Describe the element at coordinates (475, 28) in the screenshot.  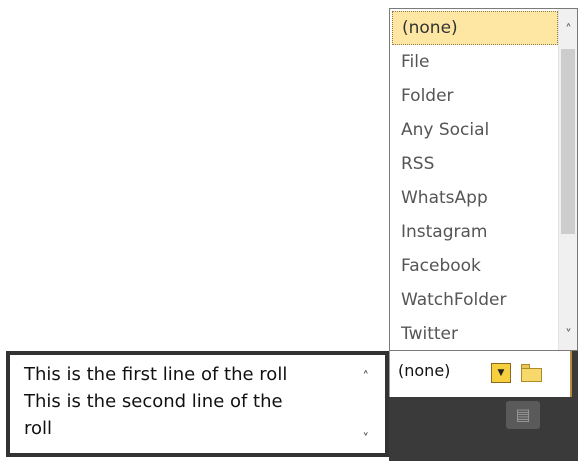
I see `dropdown-option-none: (none)` at that location.